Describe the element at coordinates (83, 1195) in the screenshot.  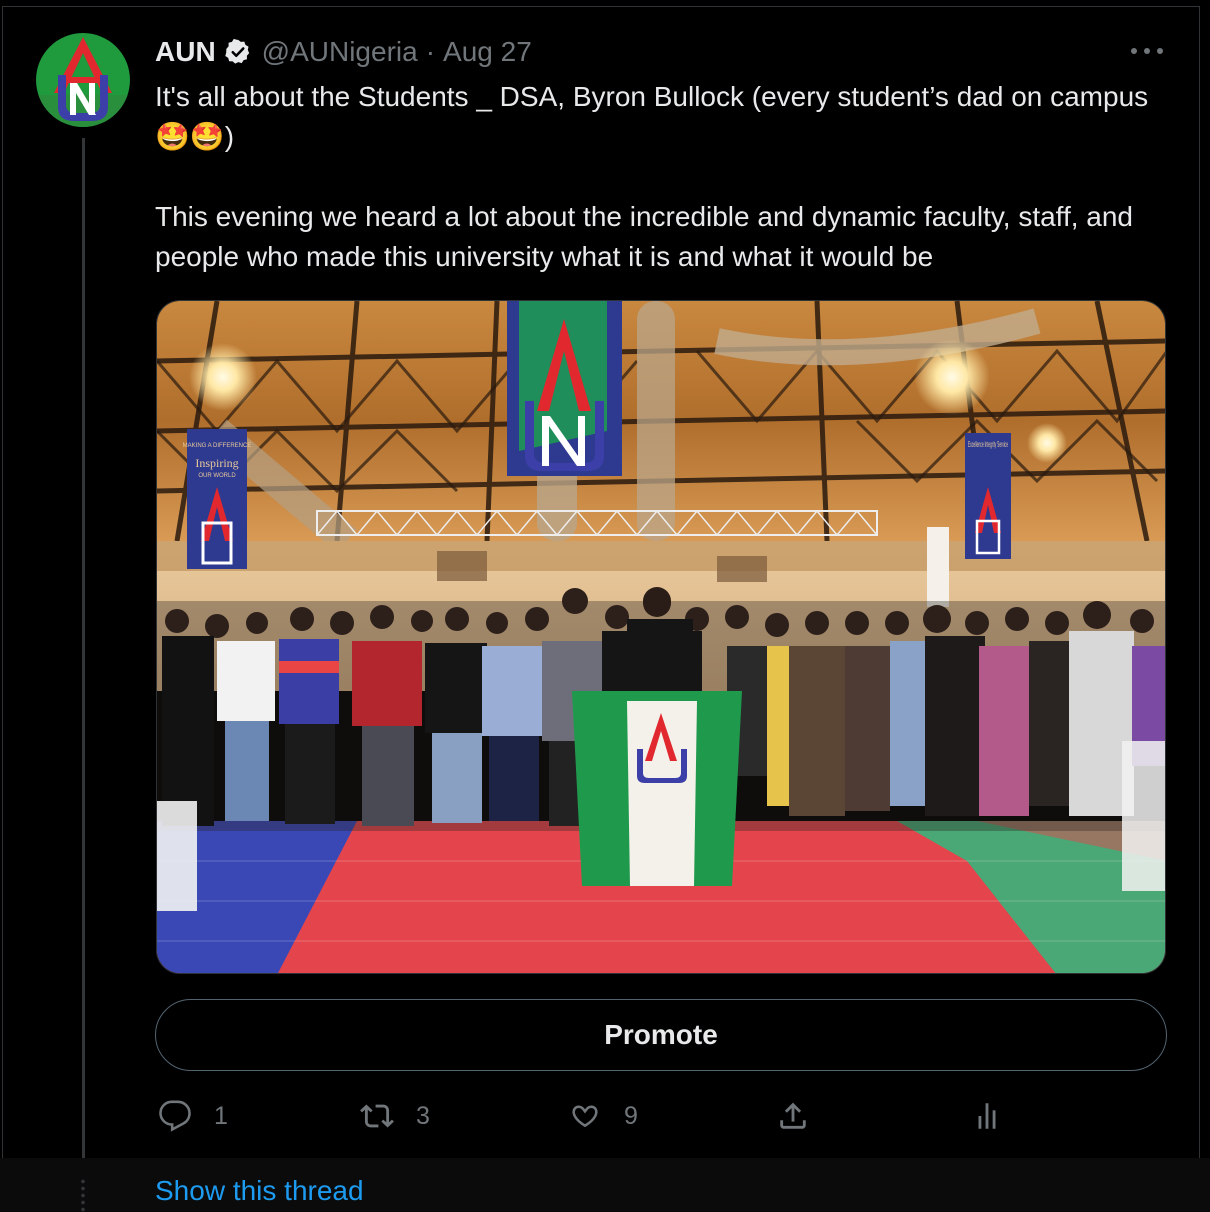
I see `thread-continuation-dots` at that location.